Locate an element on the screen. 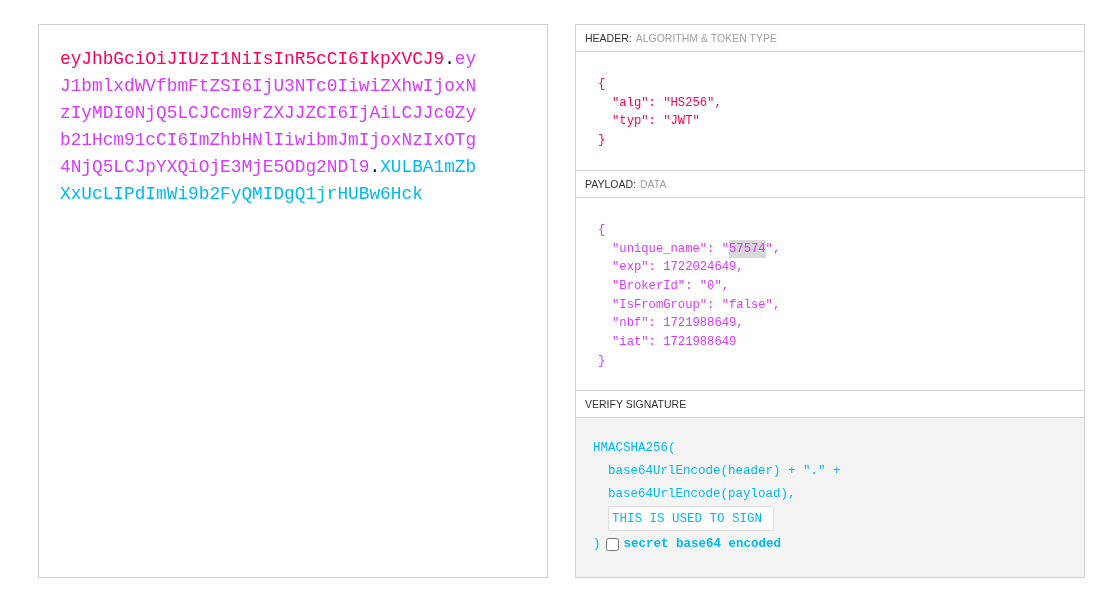 The width and height of the screenshot is (1114, 589). code-text: base64UrlEncode(payload), is located at coordinates (702, 495).